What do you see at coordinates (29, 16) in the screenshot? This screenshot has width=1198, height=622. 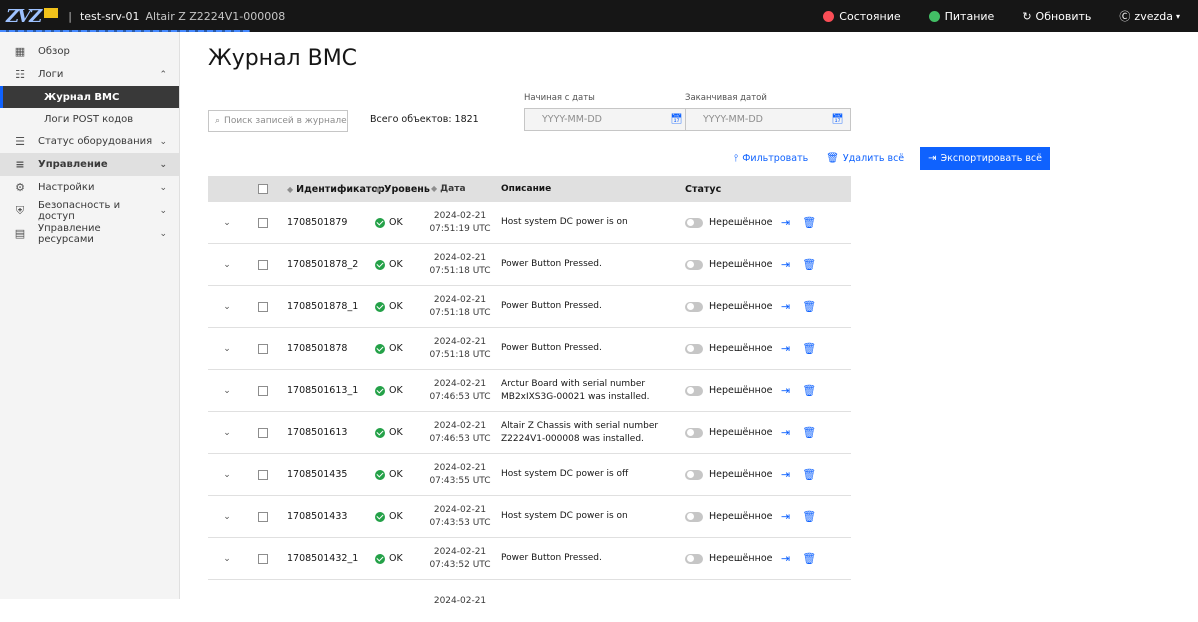 I see `logo: ZVZ` at bounding box center [29, 16].